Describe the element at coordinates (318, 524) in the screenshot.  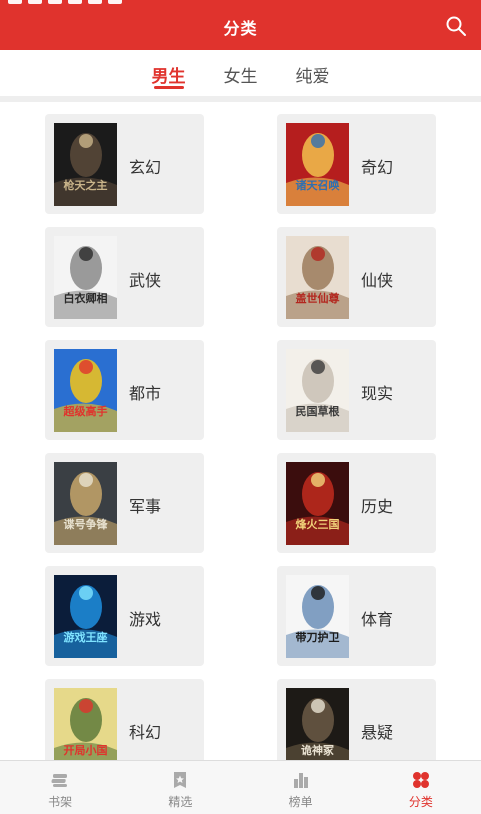
I see `svg-text: 烽火三国` at that location.